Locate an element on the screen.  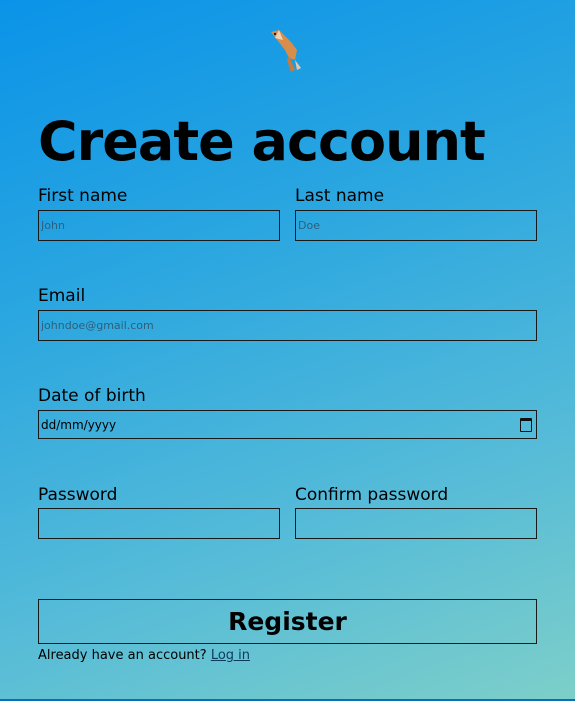
login-prompt: Already have an account? Log in is located at coordinates (144, 655).